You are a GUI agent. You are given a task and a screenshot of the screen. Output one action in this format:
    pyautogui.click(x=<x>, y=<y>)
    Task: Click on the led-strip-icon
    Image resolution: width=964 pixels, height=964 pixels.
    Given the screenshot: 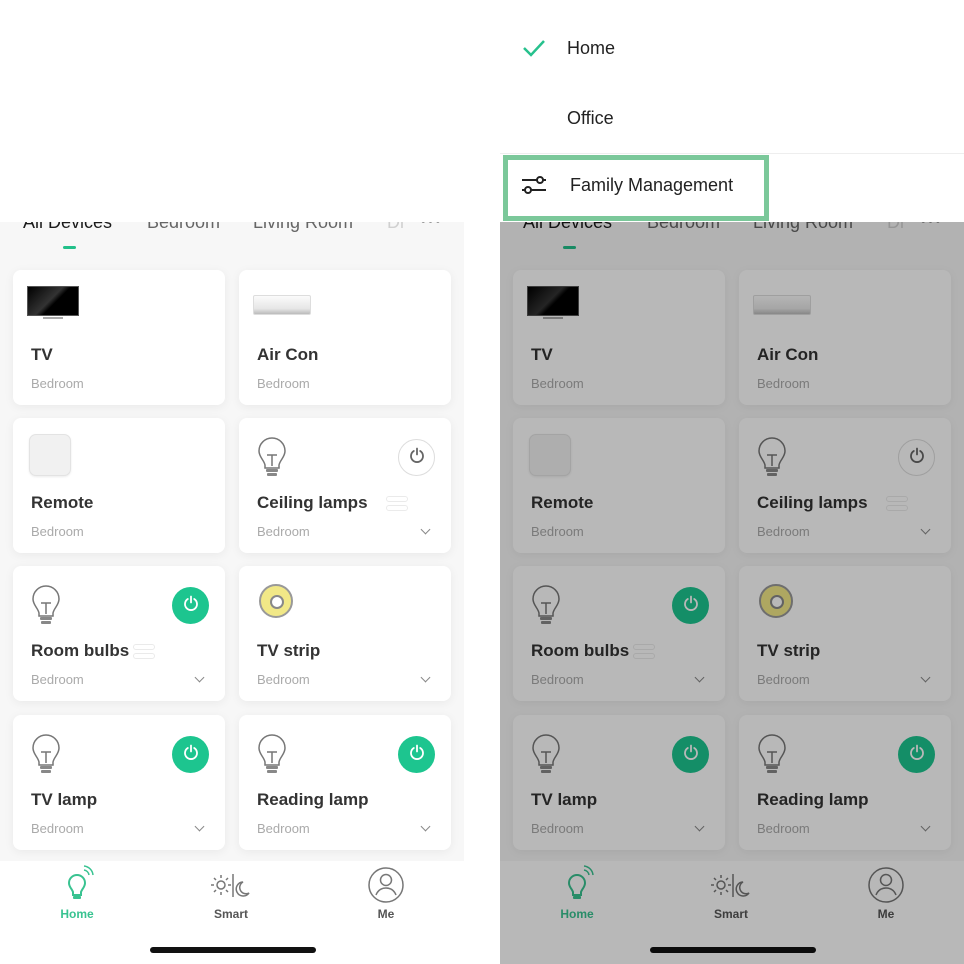 What is the action you would take?
    pyautogui.click(x=273, y=600)
    